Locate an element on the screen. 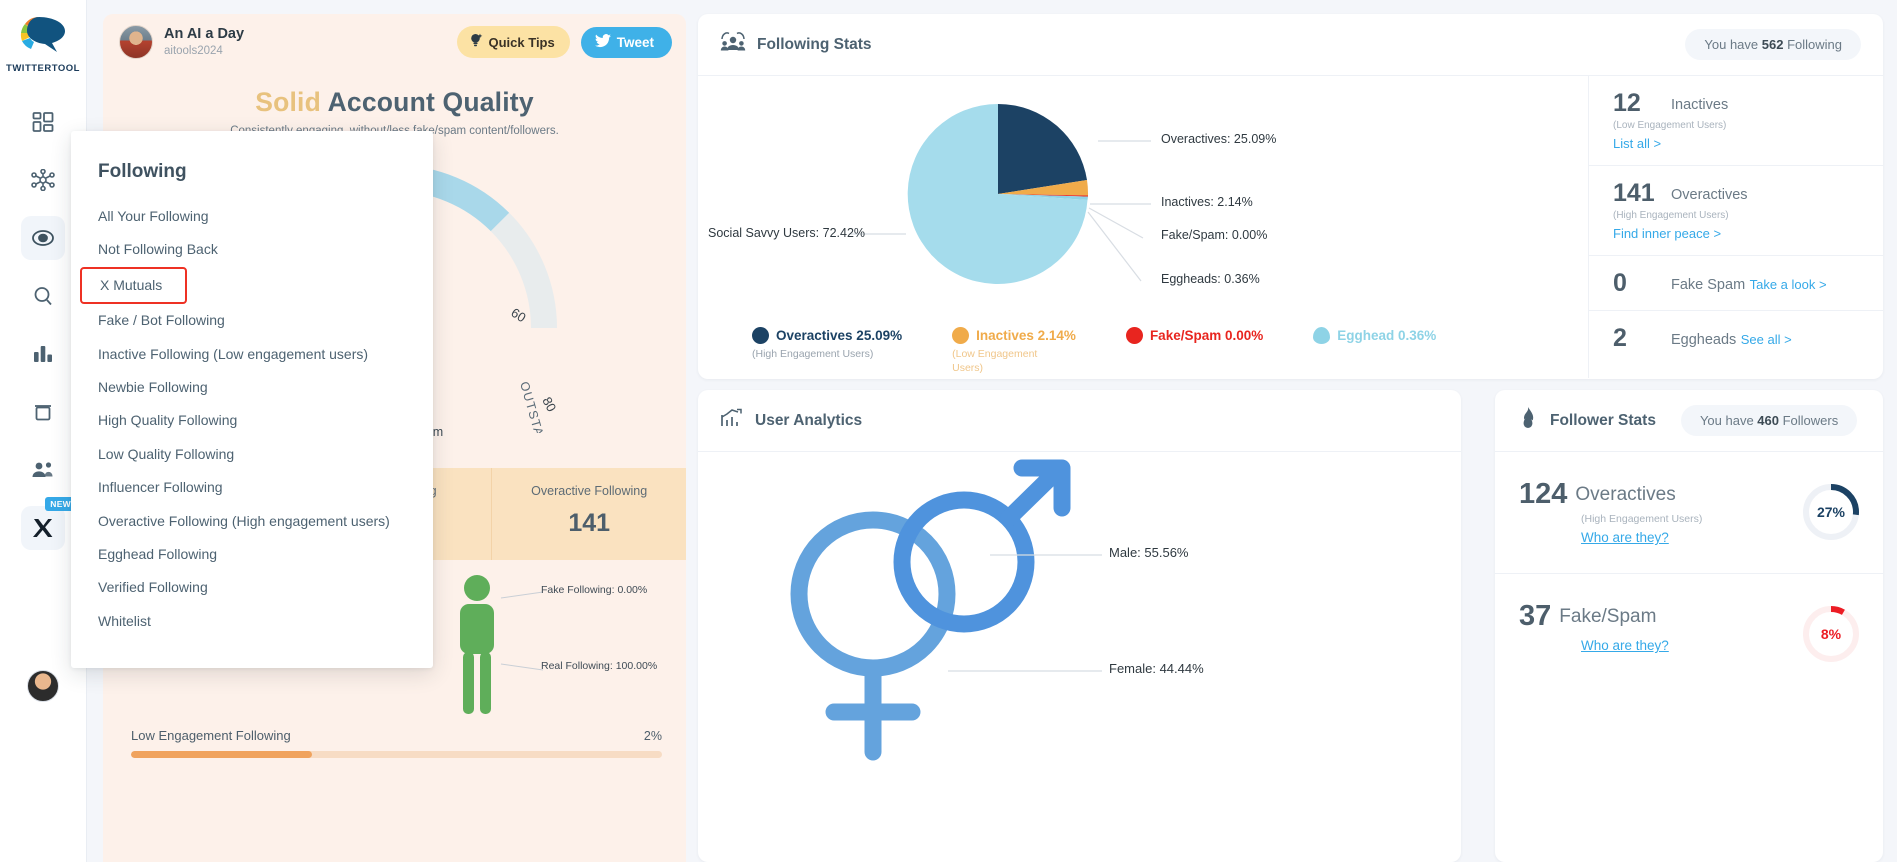 This screenshot has height=862, width=1897. angry-face-icon is located at coordinates (1134, 335).